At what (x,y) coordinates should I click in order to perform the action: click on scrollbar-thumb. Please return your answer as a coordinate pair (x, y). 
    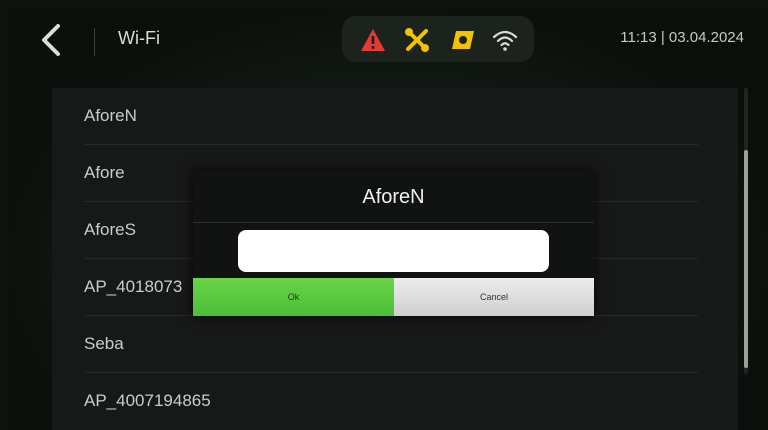
    Looking at the image, I should click on (746, 259).